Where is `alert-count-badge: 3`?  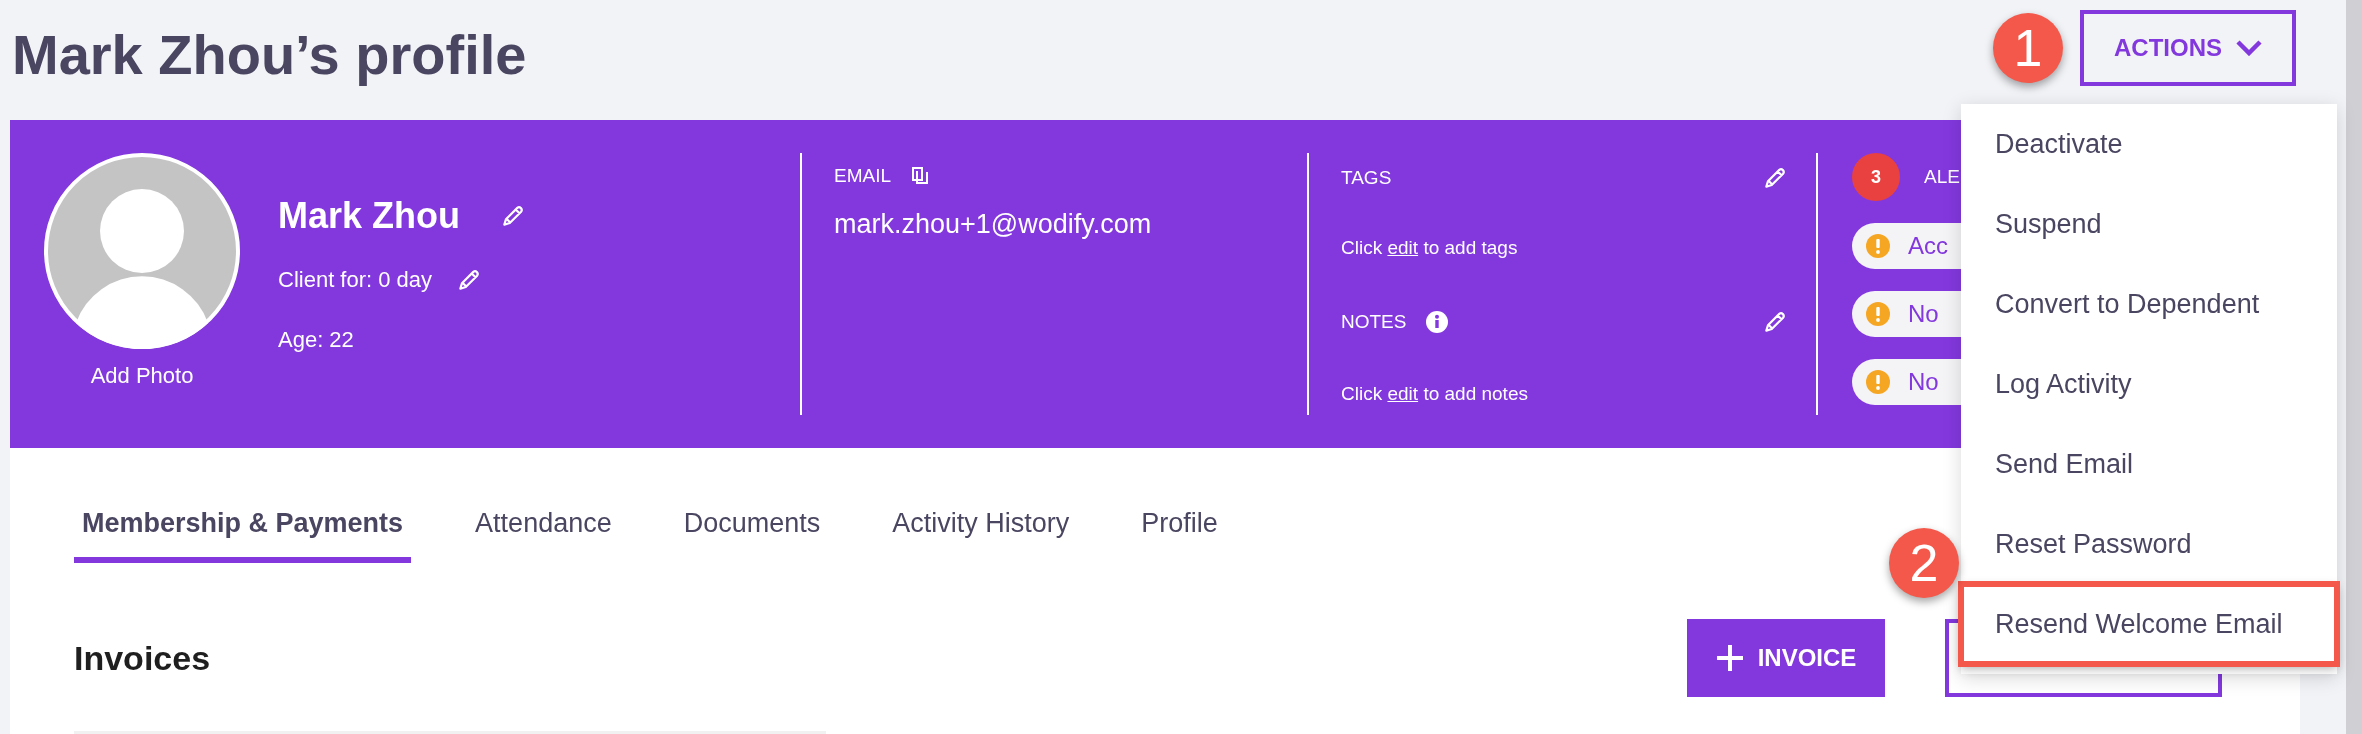 alert-count-badge: 3 is located at coordinates (1876, 177).